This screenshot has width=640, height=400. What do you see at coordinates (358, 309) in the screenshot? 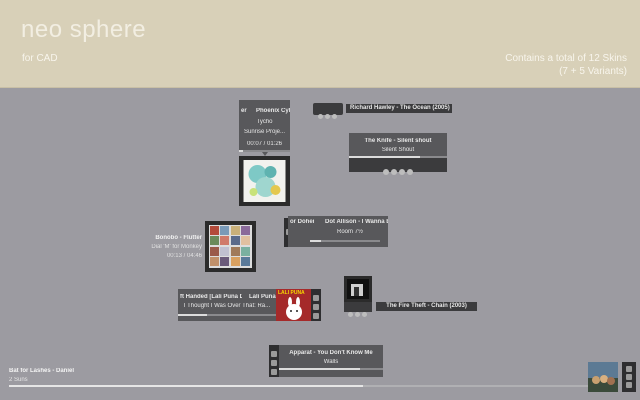
I see `skin-g-controls` at bounding box center [358, 309].